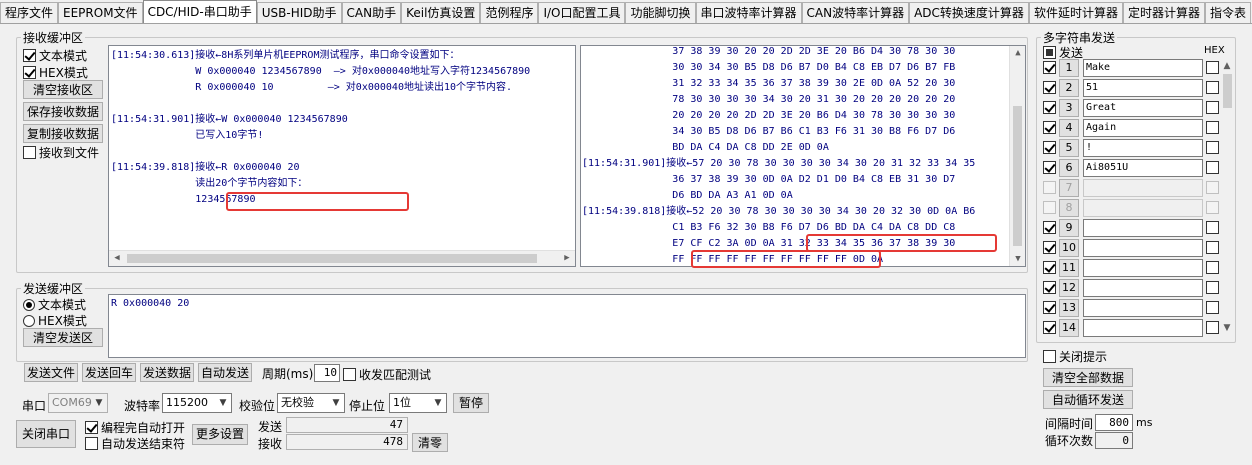 This screenshot has width=1252, height=465. I want to click on close-port-button: 关闭串口, so click(46, 434).